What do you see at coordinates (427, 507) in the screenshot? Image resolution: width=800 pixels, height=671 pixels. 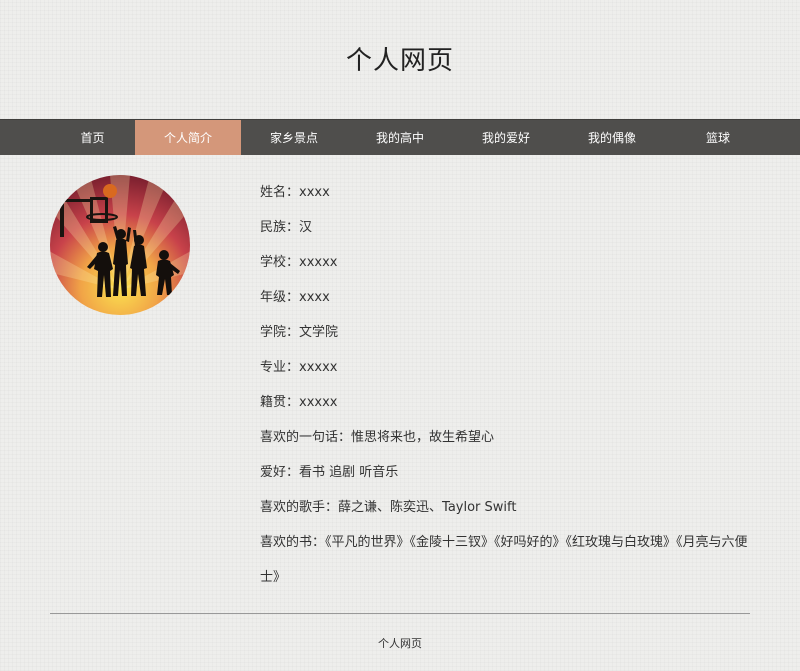 I see `info-value: 薛之谦、陈奕迅、Taylor Swift` at bounding box center [427, 507].